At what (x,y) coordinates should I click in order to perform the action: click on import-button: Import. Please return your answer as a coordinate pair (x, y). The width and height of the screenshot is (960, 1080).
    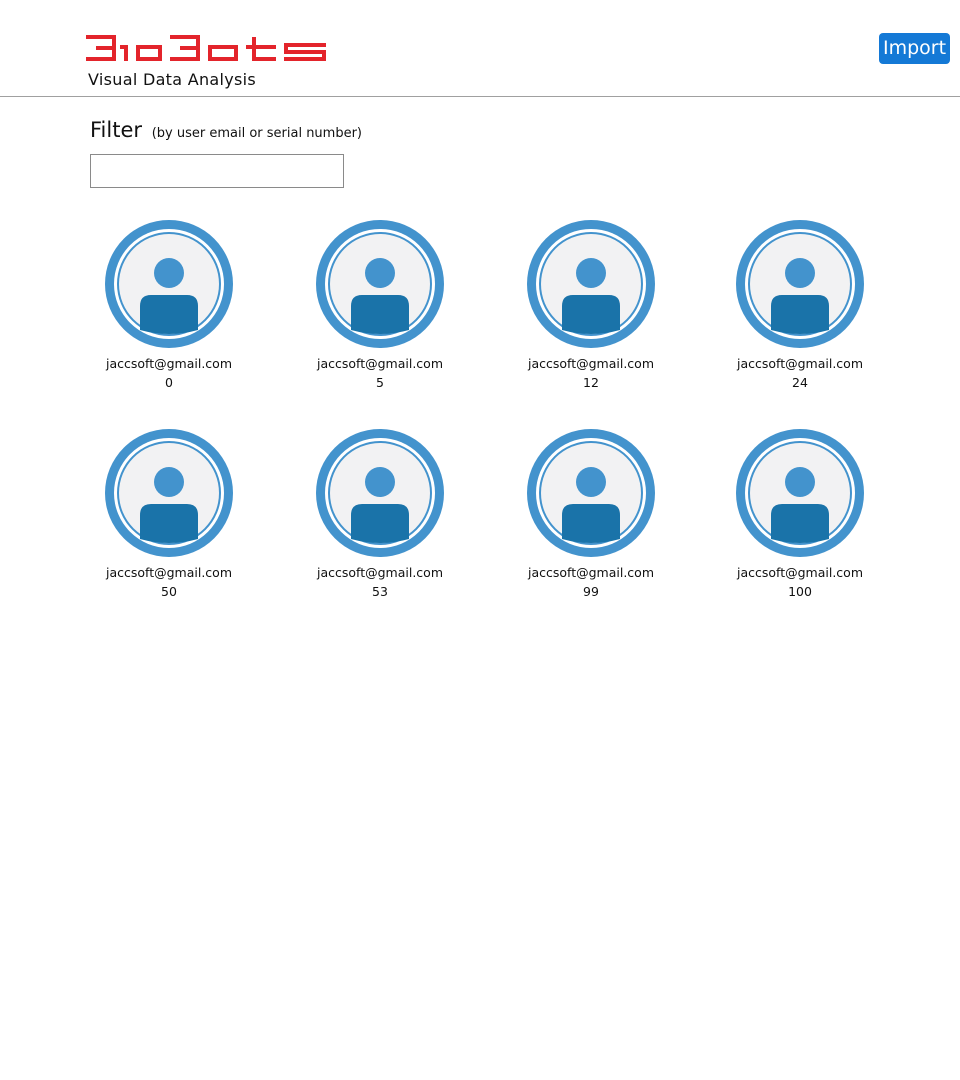
    Looking at the image, I should click on (914, 48).